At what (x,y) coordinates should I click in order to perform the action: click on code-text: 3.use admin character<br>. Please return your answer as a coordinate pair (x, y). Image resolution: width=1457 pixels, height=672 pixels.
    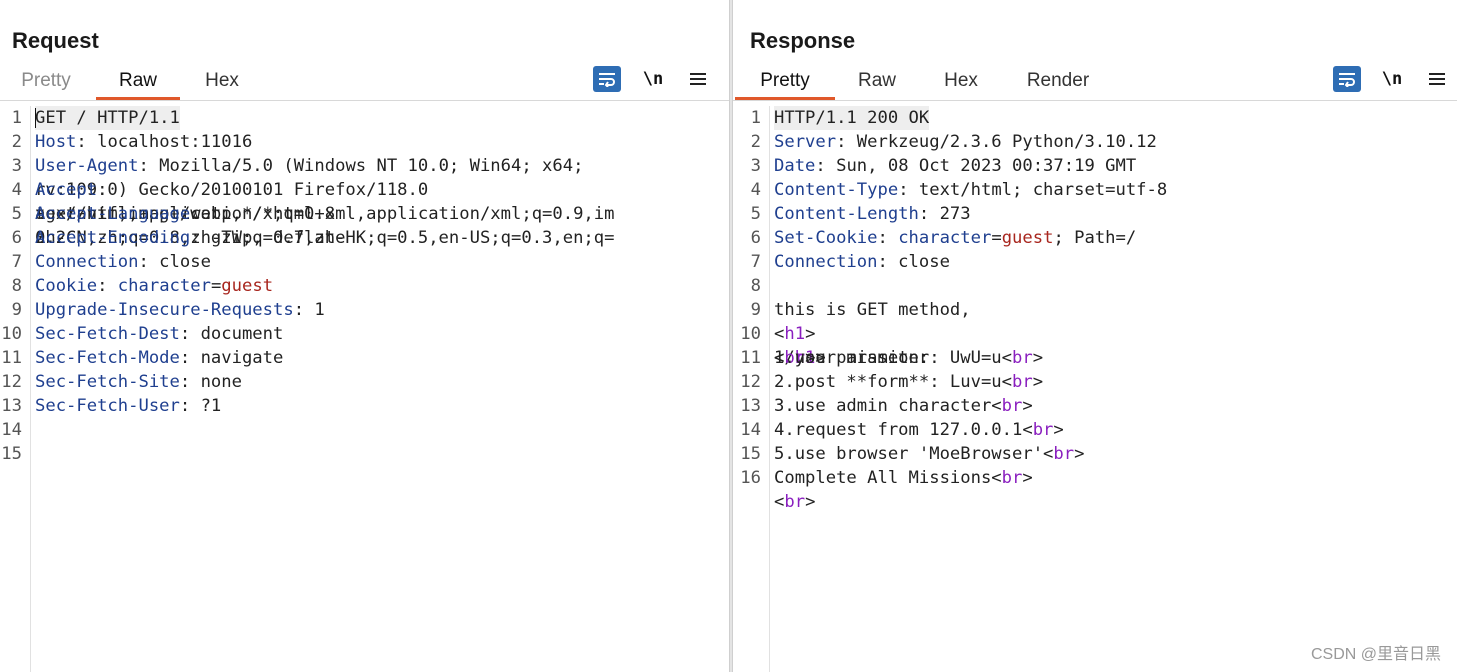
    Looking at the image, I should click on (903, 406).